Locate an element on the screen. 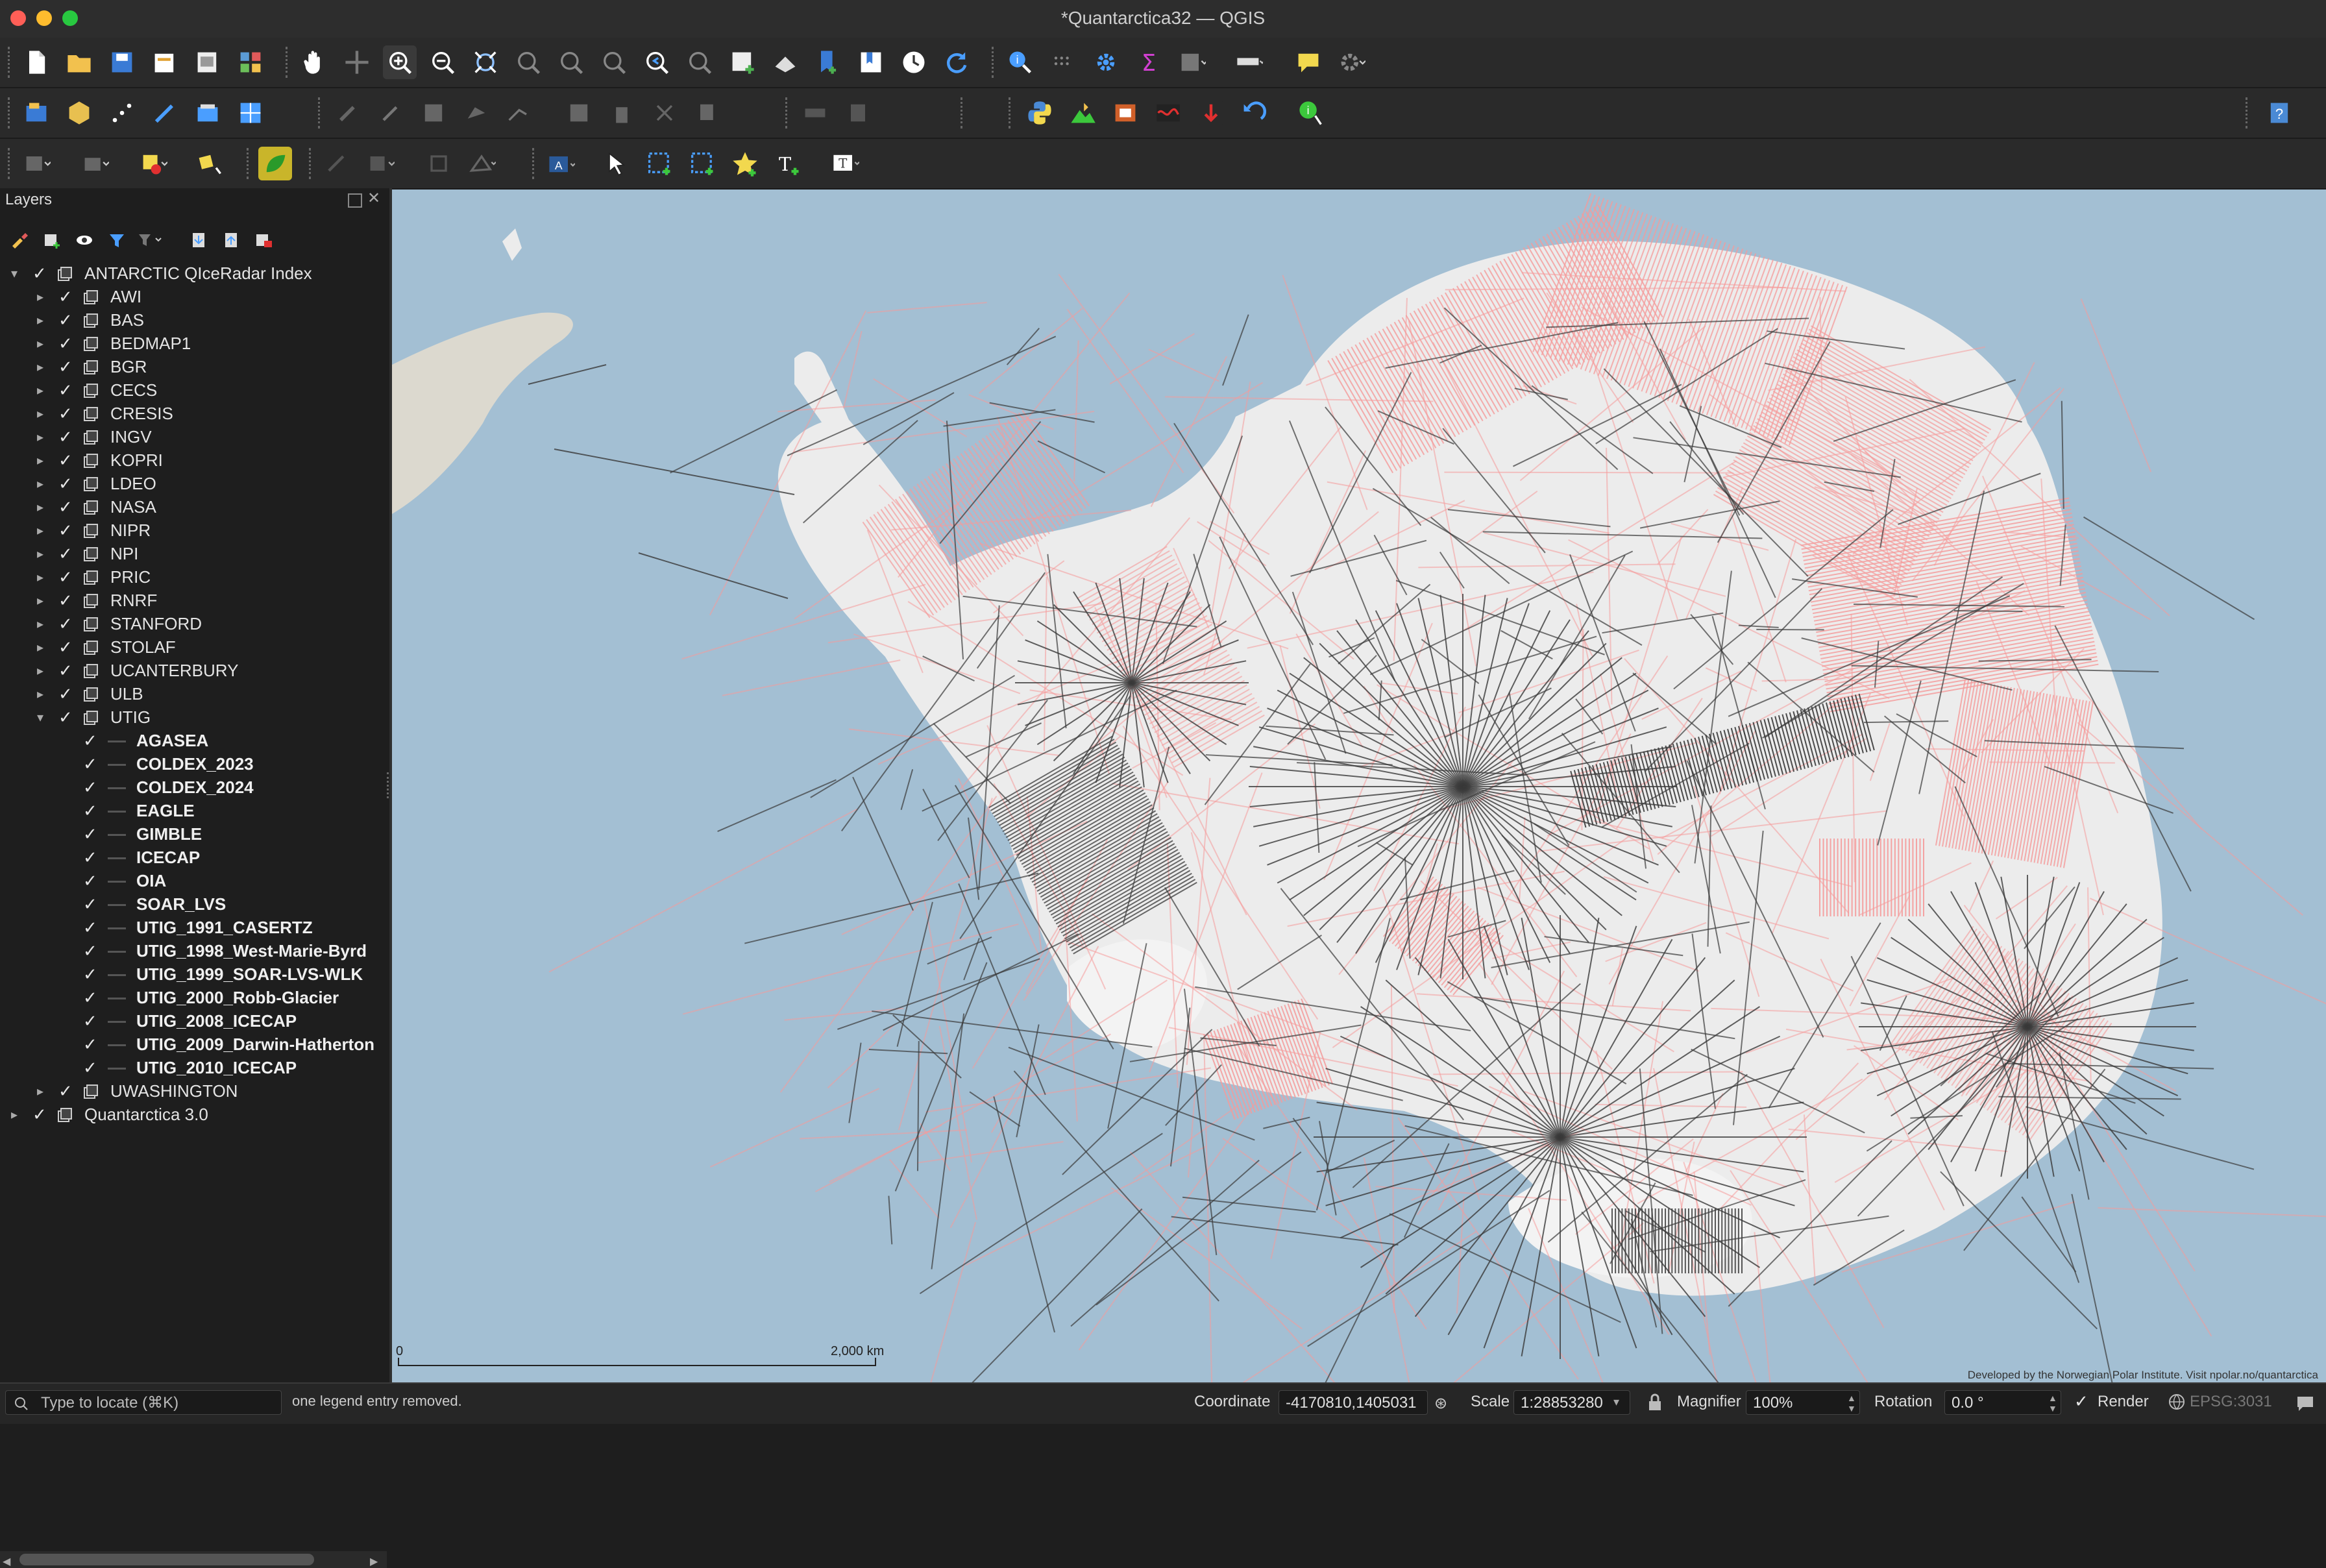  layer-group-row: ▾ ✓ UTIG is located at coordinates (193, 717).